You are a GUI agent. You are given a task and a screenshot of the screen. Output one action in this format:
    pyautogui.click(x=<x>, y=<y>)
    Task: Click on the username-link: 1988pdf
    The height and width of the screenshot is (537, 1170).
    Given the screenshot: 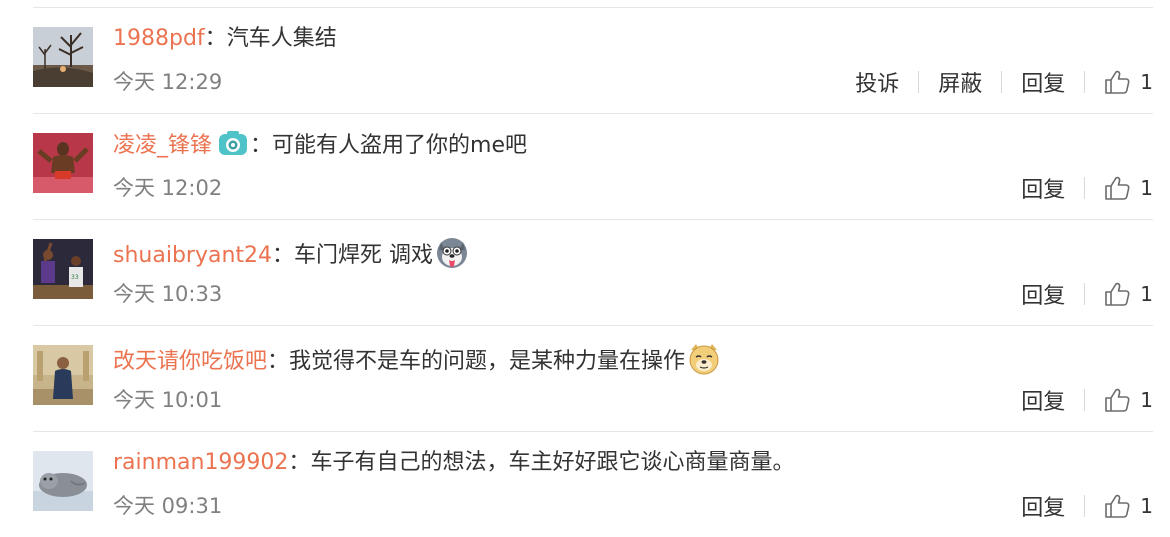 What is the action you would take?
    pyautogui.click(x=159, y=38)
    